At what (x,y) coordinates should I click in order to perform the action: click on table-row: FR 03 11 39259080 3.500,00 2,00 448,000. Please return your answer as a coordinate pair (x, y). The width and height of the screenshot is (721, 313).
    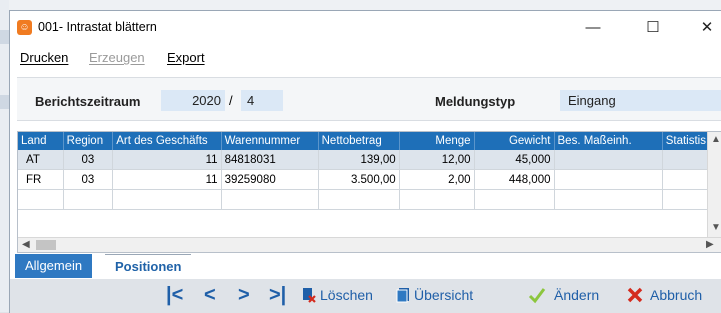
    Looking at the image, I should click on (369, 179).